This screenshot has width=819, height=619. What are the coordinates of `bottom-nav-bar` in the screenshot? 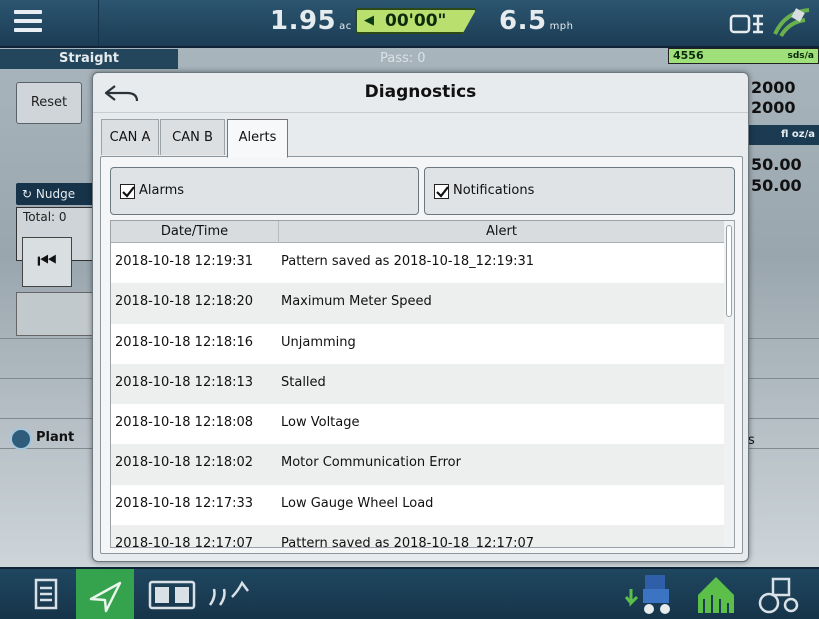 It's located at (409, 593).